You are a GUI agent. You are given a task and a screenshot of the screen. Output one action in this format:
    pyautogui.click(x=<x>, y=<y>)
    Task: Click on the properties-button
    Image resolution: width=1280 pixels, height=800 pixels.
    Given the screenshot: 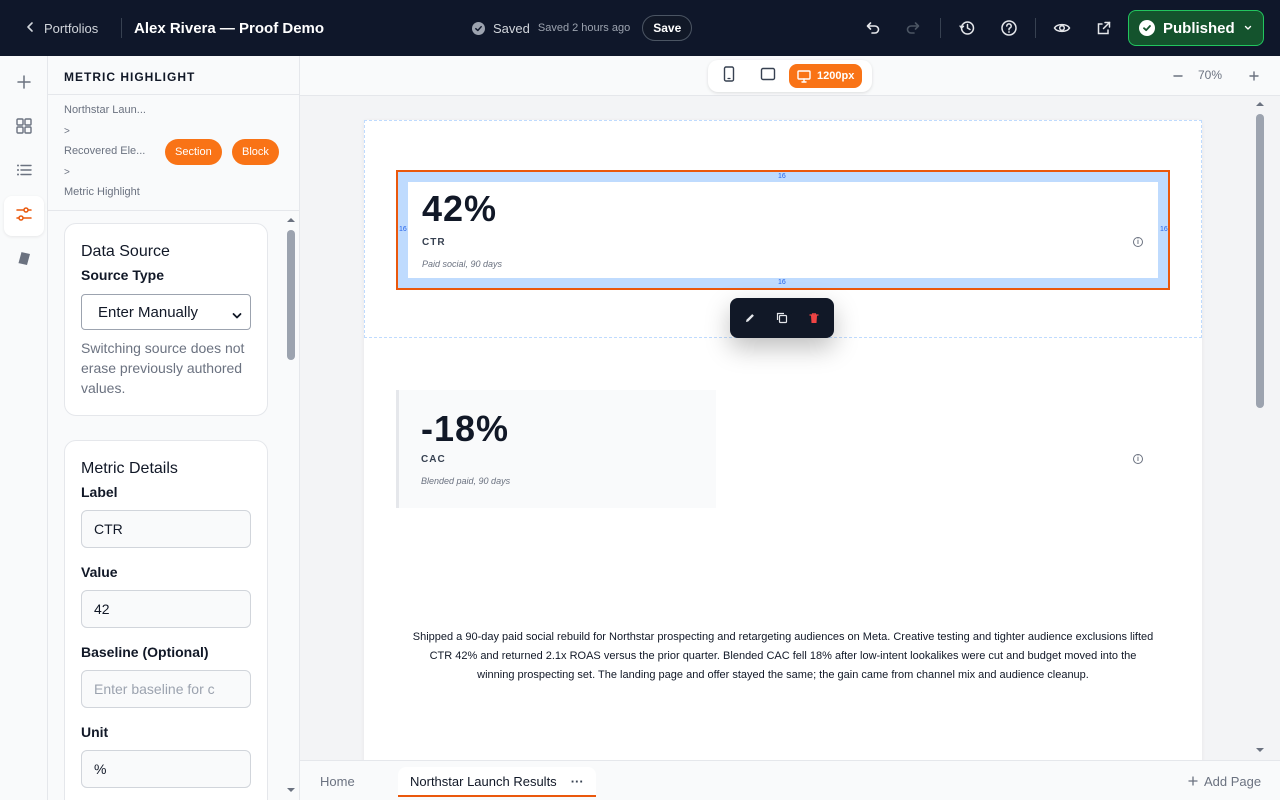 What is the action you would take?
    pyautogui.click(x=24, y=216)
    